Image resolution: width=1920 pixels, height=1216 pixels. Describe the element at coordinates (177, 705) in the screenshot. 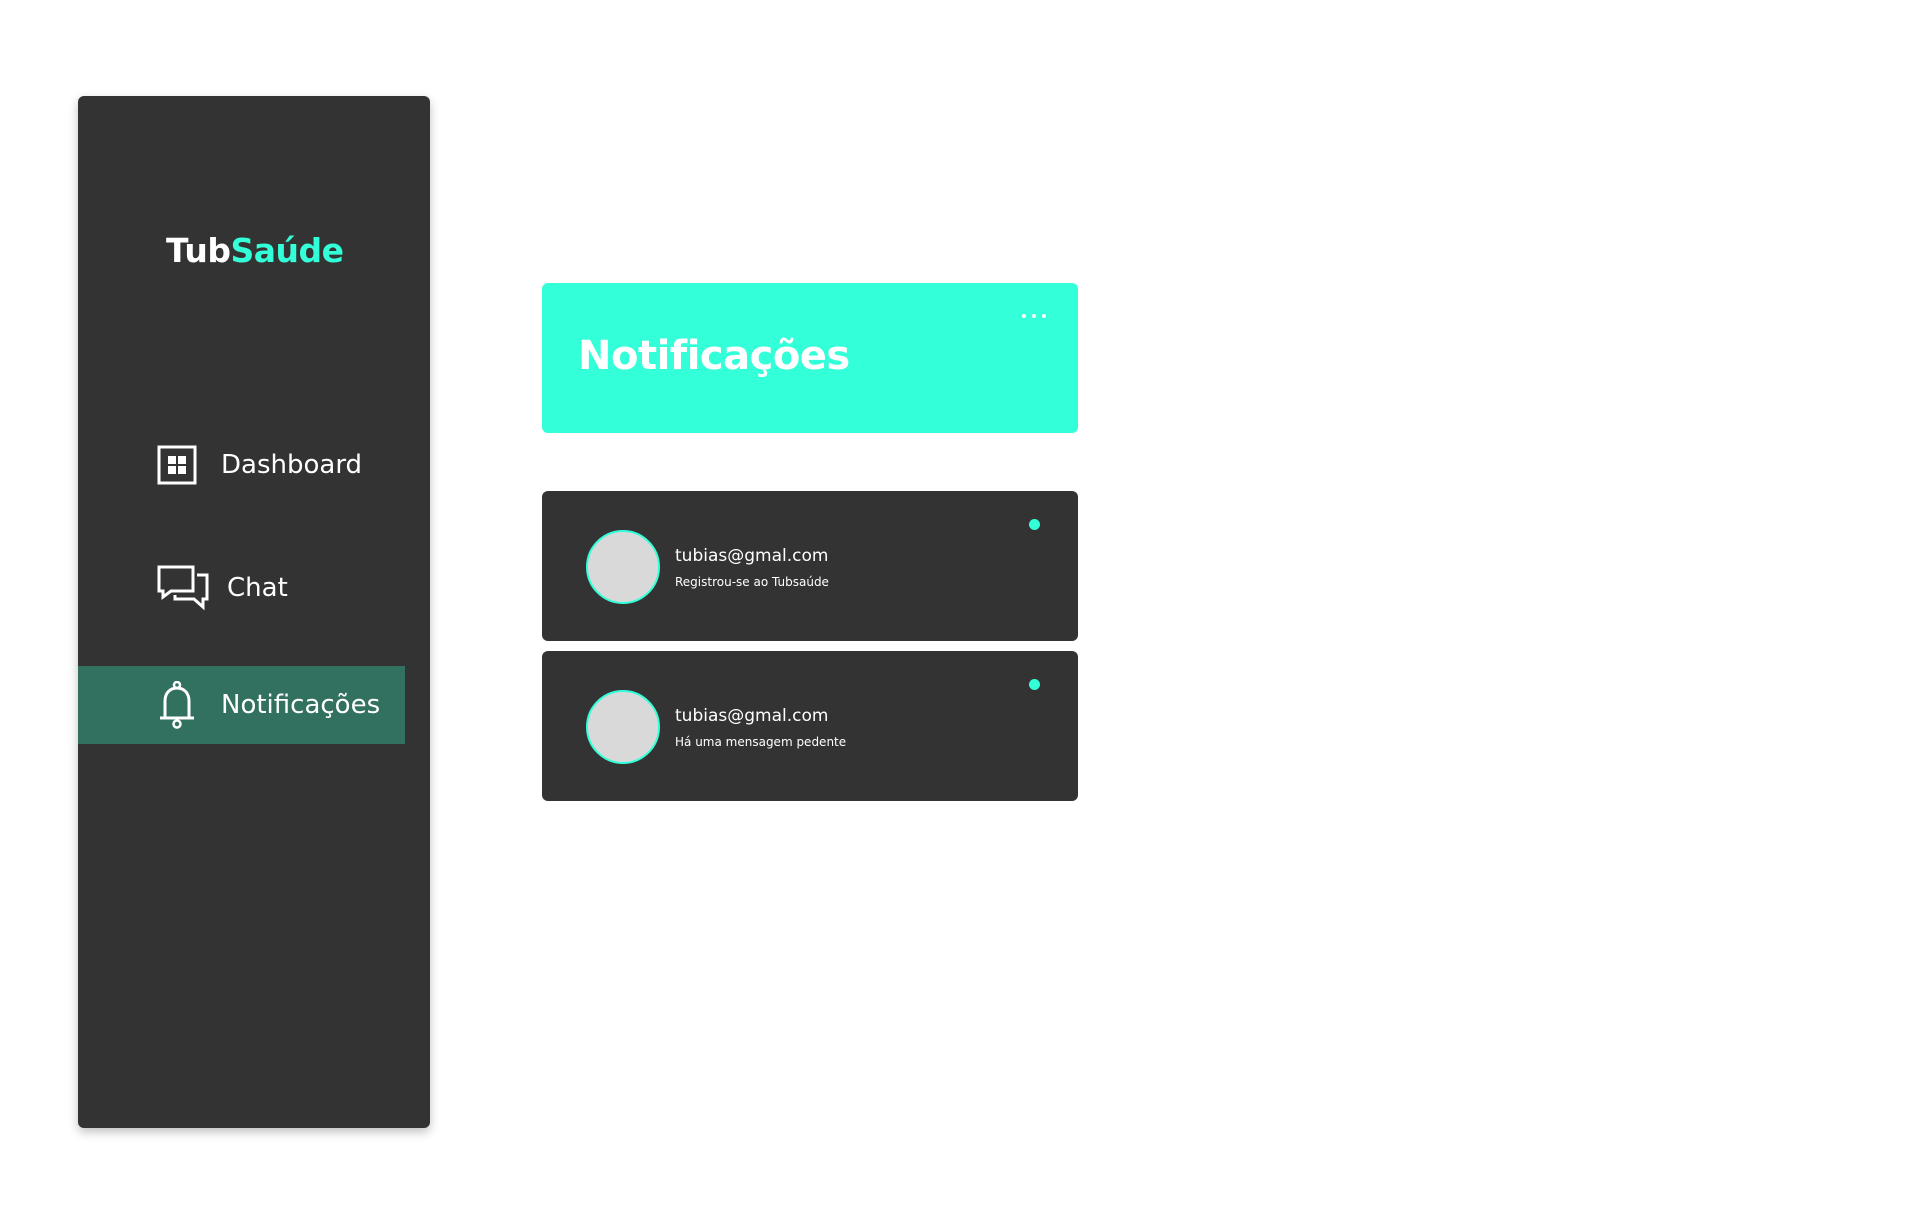

I see `bell-icon` at that location.